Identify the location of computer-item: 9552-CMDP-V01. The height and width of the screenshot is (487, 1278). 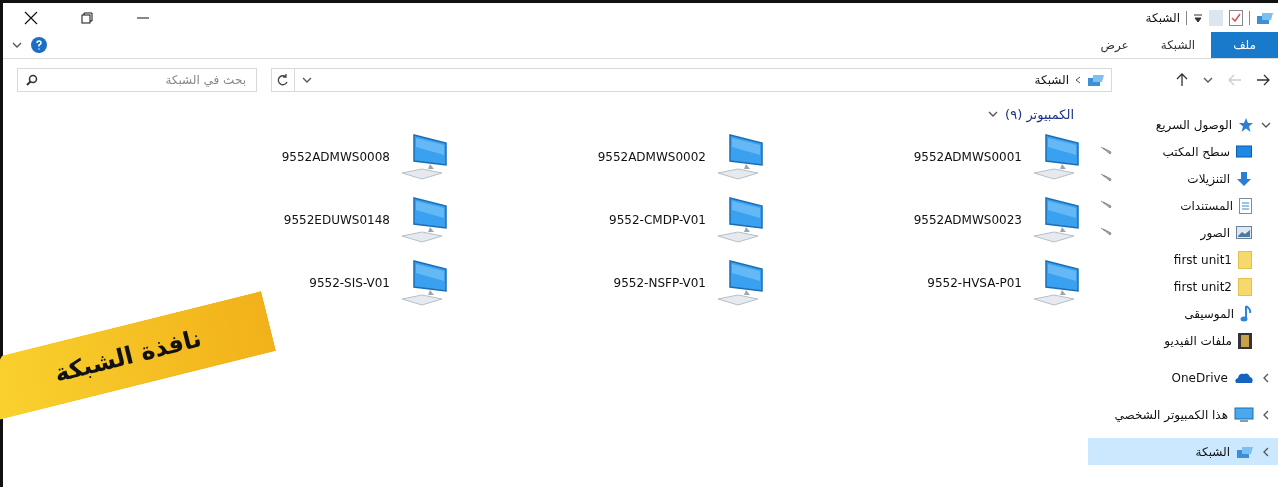
(614, 220).